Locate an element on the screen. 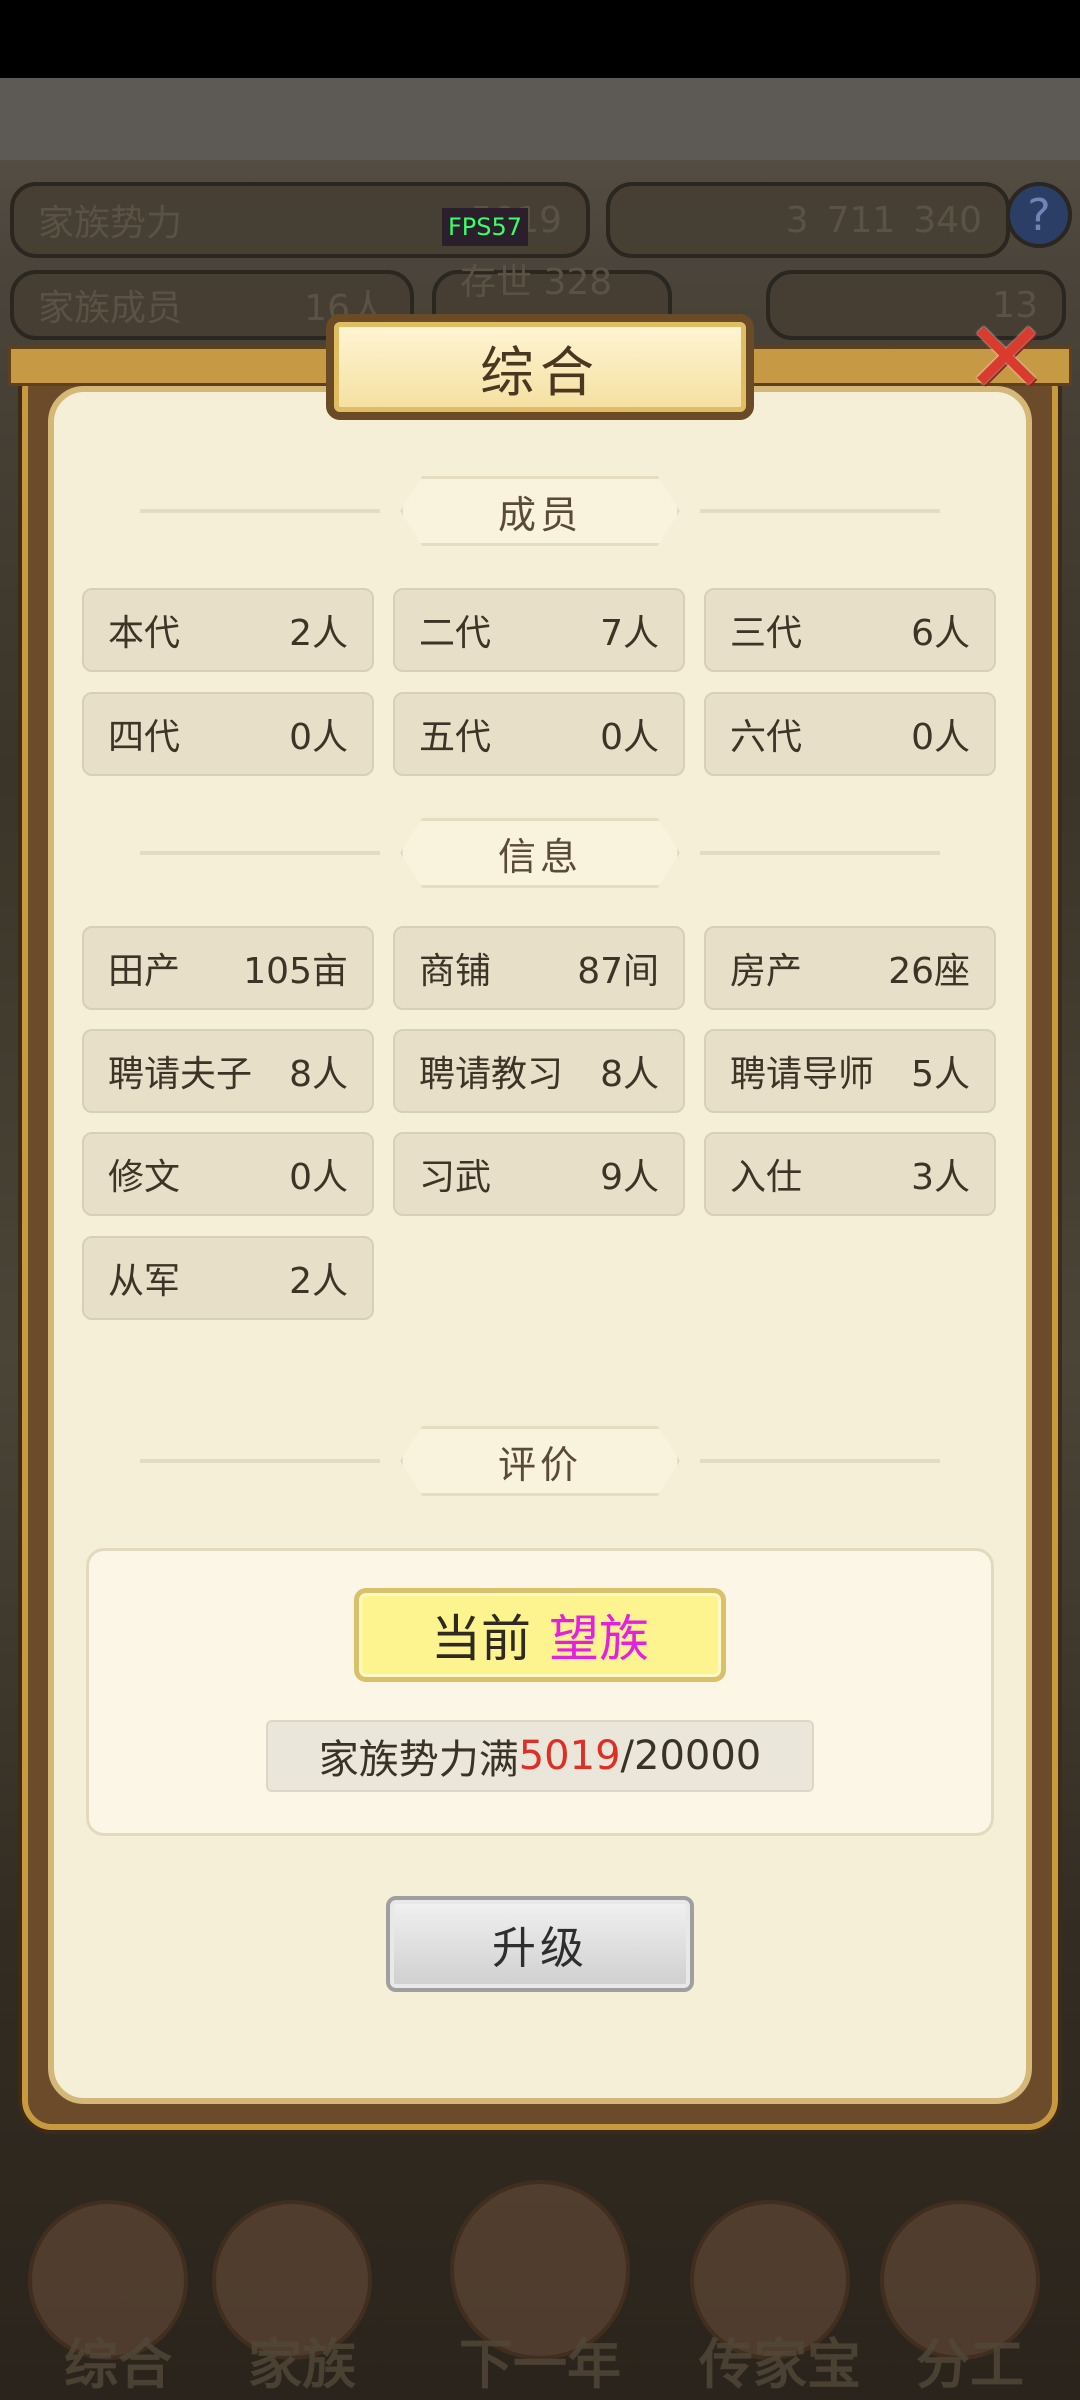 This screenshot has width=1080, height=2400. cell-value: 9人 is located at coordinates (629, 1177).